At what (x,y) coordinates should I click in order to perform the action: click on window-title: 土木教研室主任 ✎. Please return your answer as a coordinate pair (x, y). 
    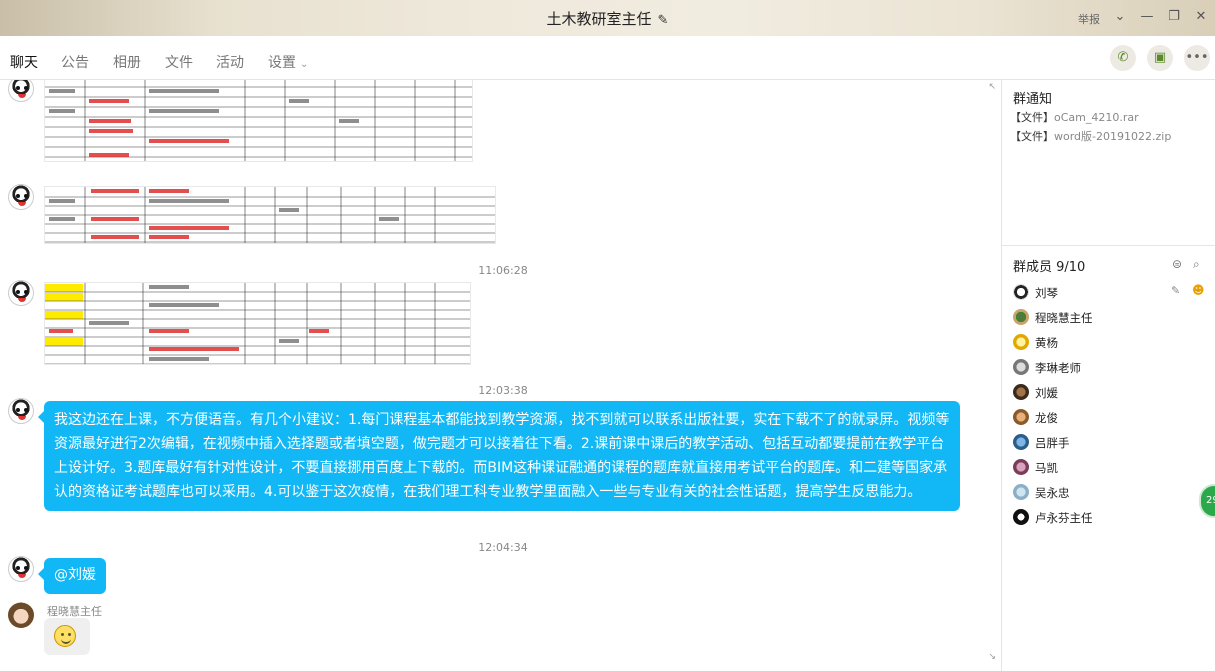
    Looking at the image, I should click on (607, 18).